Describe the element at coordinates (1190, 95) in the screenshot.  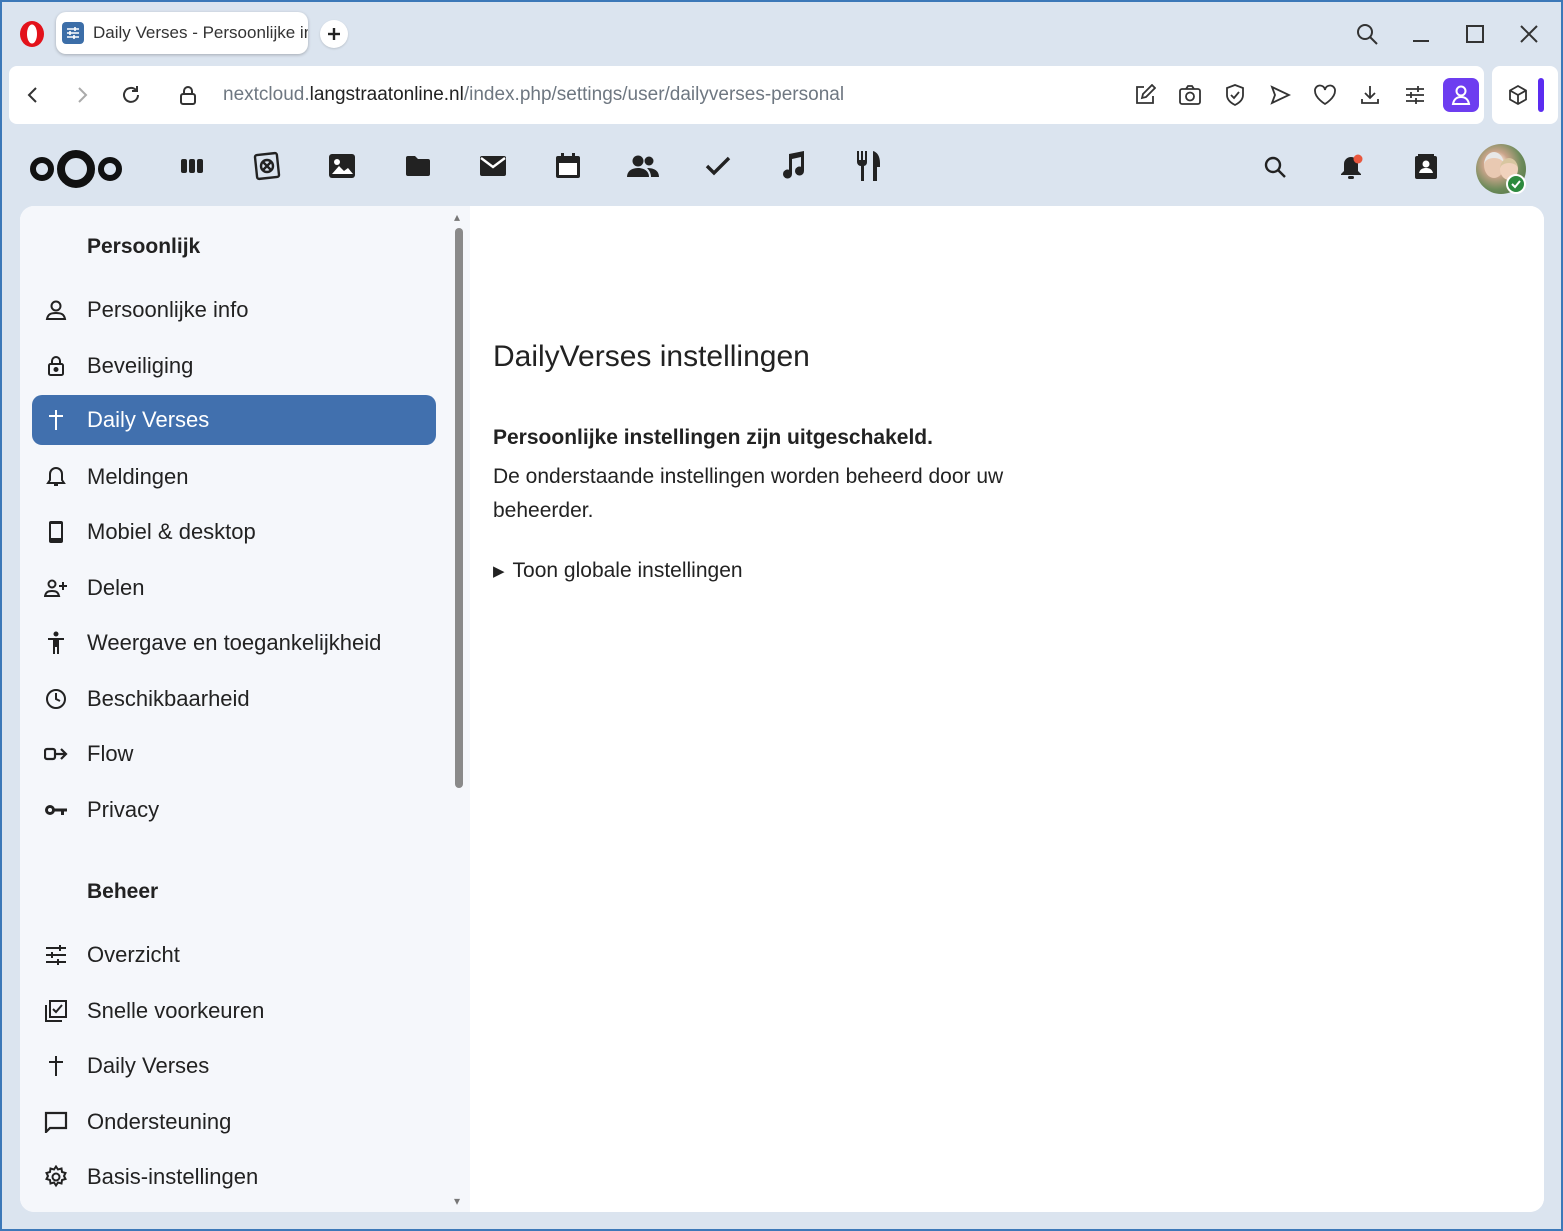
I see `camera-icon` at that location.